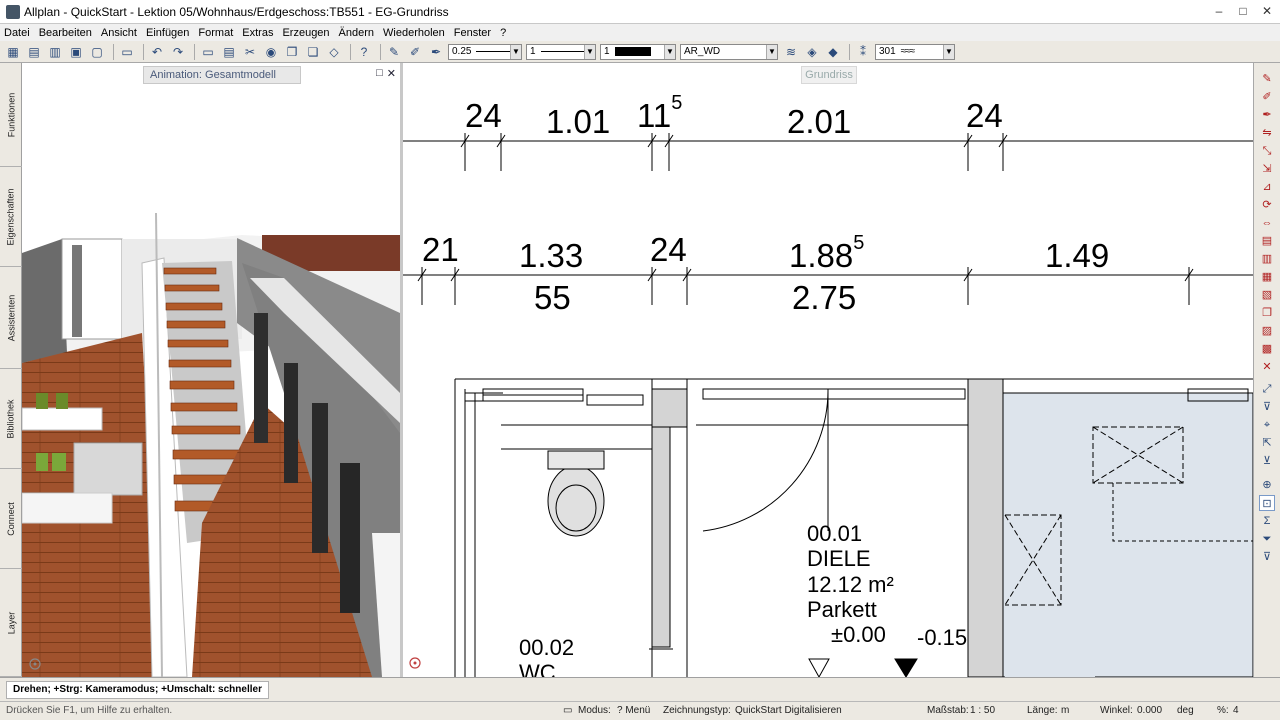  What do you see at coordinates (638, 51) in the screenshot?
I see `line-color-select: 1 ▼` at bounding box center [638, 51].